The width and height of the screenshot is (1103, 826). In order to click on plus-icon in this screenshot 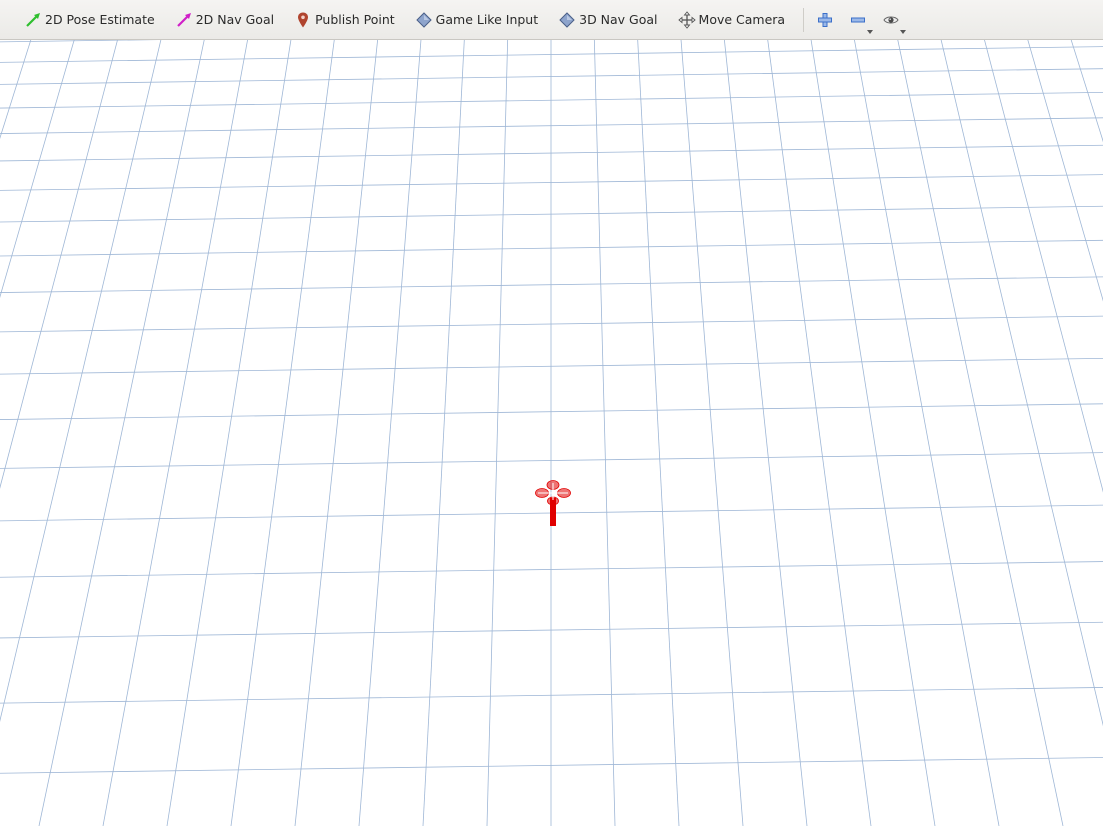, I will do `click(825, 19)`.